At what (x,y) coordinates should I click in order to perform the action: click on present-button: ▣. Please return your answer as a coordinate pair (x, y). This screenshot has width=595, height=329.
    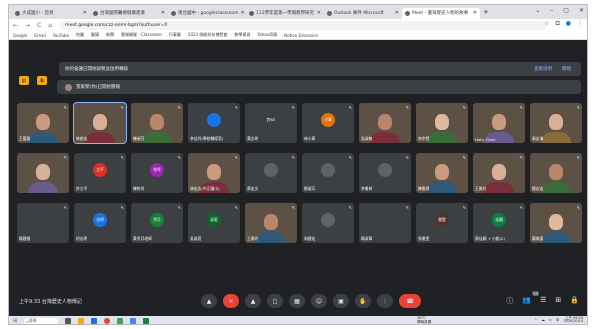
    Looking at the image, I should click on (341, 301).